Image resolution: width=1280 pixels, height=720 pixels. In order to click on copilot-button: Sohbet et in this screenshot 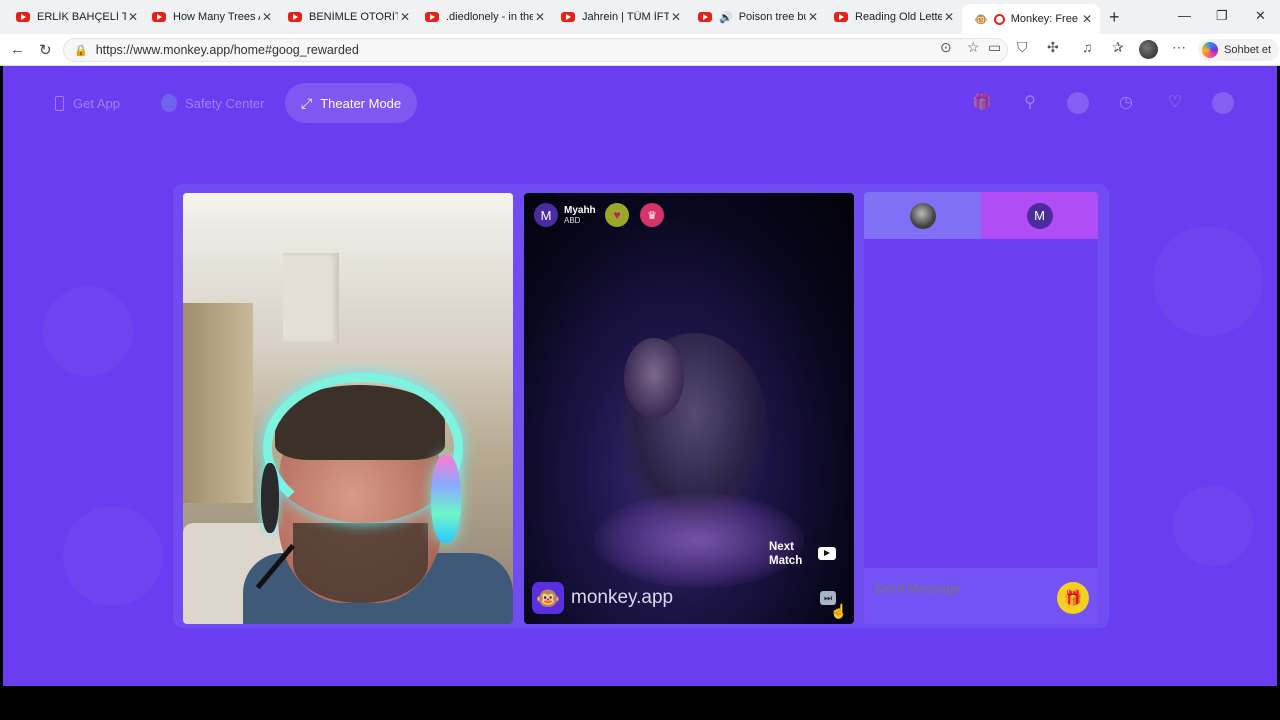, I will do `click(1239, 50)`.